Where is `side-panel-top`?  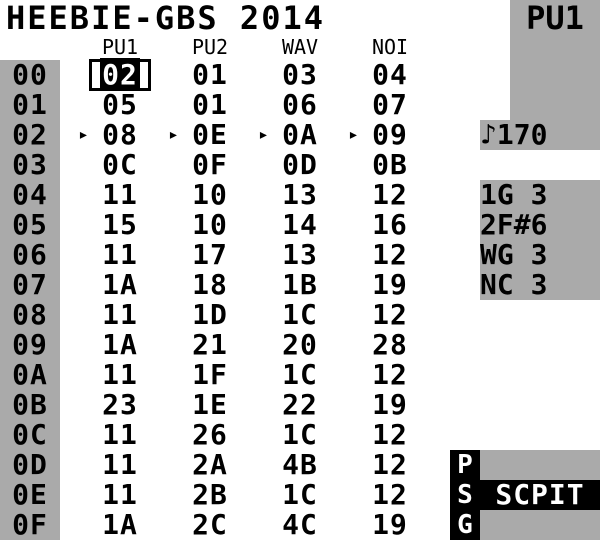
side-panel-top is located at coordinates (555, 78).